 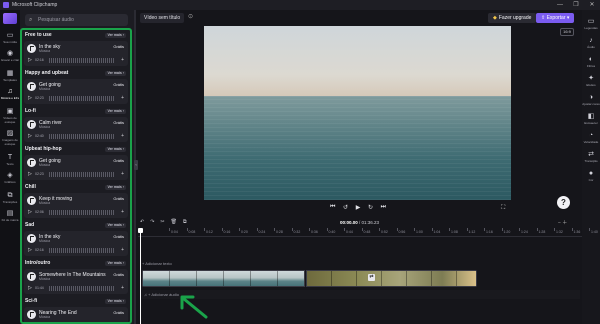 I want to click on ruler-tick: 0:20, so click(x=243, y=231).